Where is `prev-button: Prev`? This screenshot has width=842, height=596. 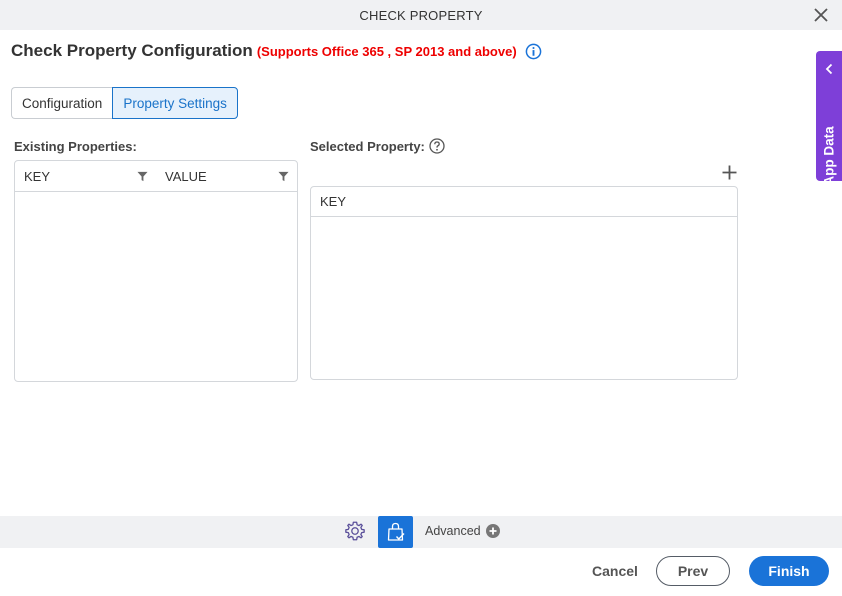
prev-button: Prev is located at coordinates (693, 571).